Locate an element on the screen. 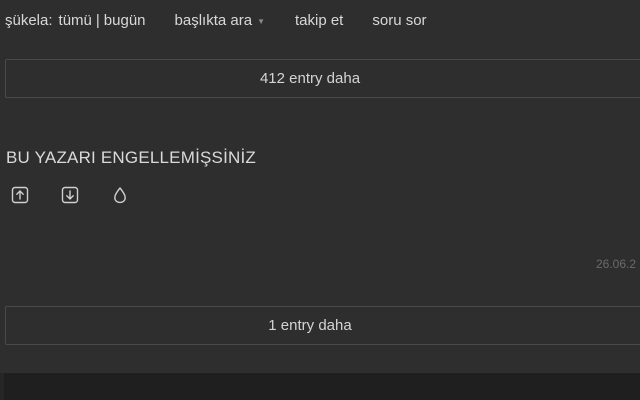 The width and height of the screenshot is (640, 400). caret-down-icon: ▼ is located at coordinates (261, 21).